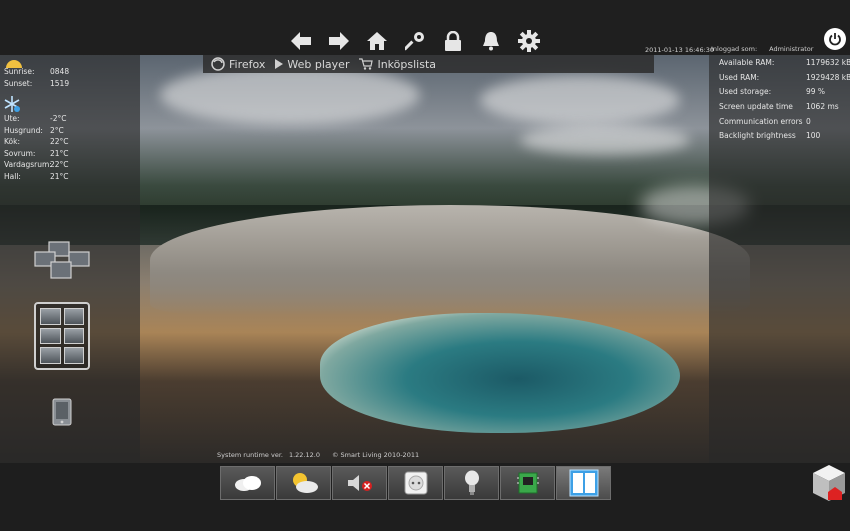 Image resolution: width=850 pixels, height=531 pixels. I want to click on home-icon, so click(377, 41).